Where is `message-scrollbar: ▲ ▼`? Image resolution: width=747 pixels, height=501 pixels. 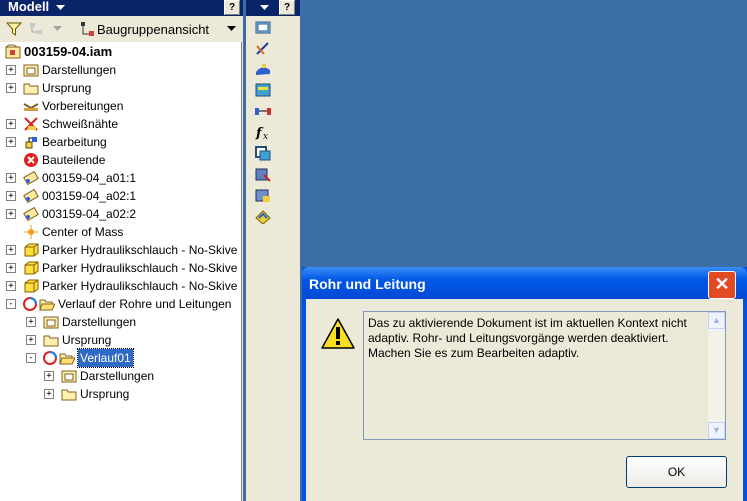 message-scrollbar: ▲ ▼ is located at coordinates (716, 375).